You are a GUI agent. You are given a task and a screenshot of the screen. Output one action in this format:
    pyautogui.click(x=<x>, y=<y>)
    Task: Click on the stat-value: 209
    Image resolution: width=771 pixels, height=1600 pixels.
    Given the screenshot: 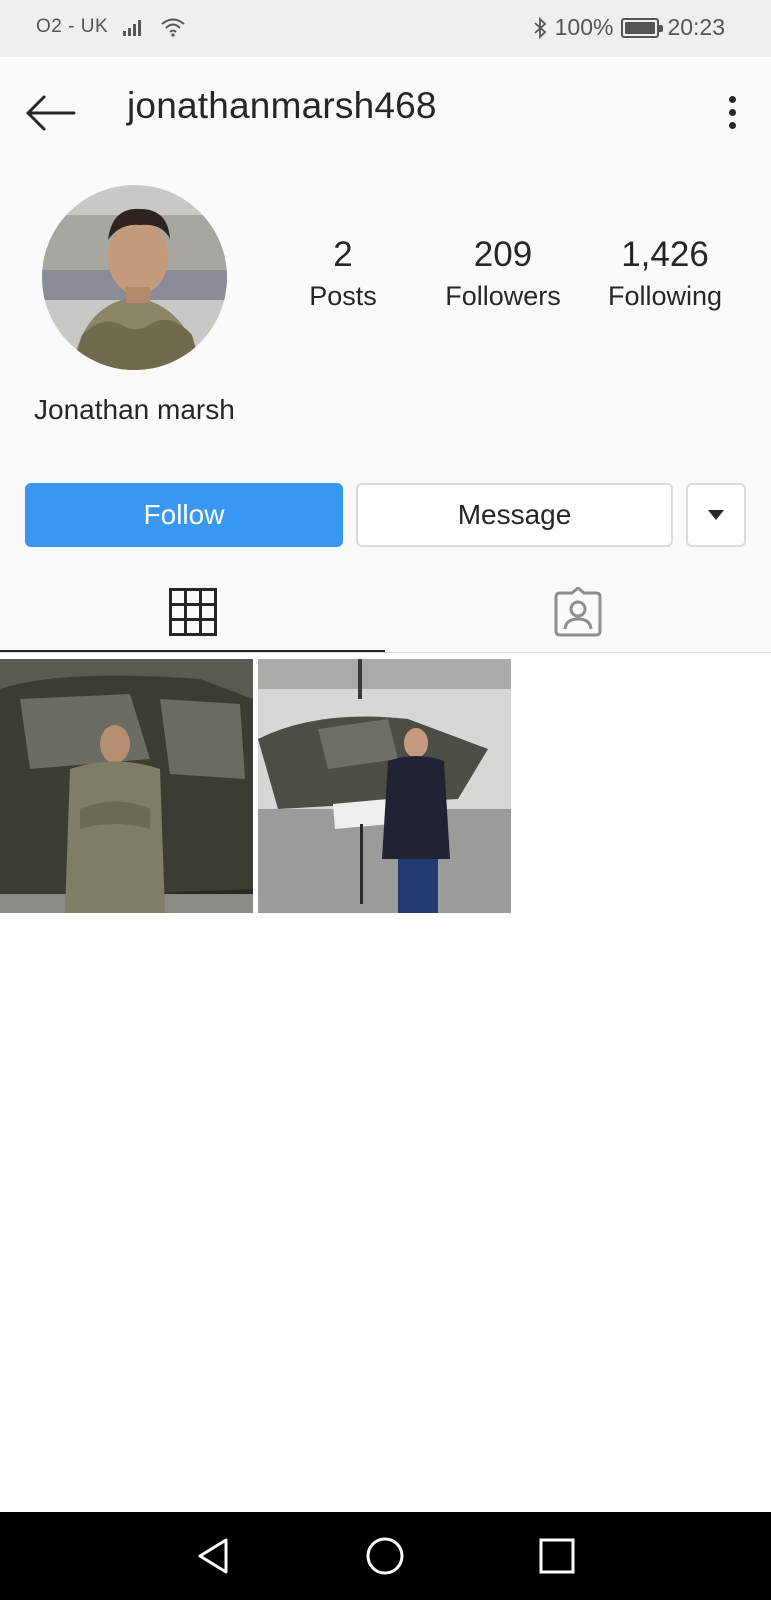 What is the action you would take?
    pyautogui.click(x=503, y=254)
    